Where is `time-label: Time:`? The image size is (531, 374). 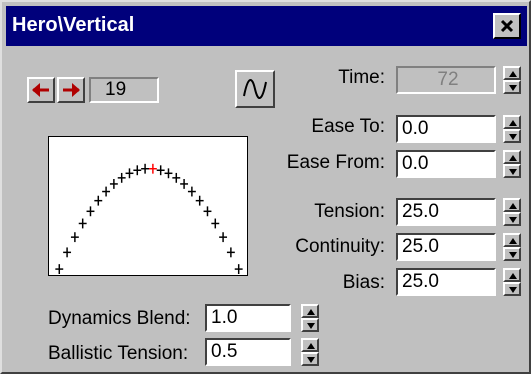
time-label: Time: is located at coordinates (361, 77).